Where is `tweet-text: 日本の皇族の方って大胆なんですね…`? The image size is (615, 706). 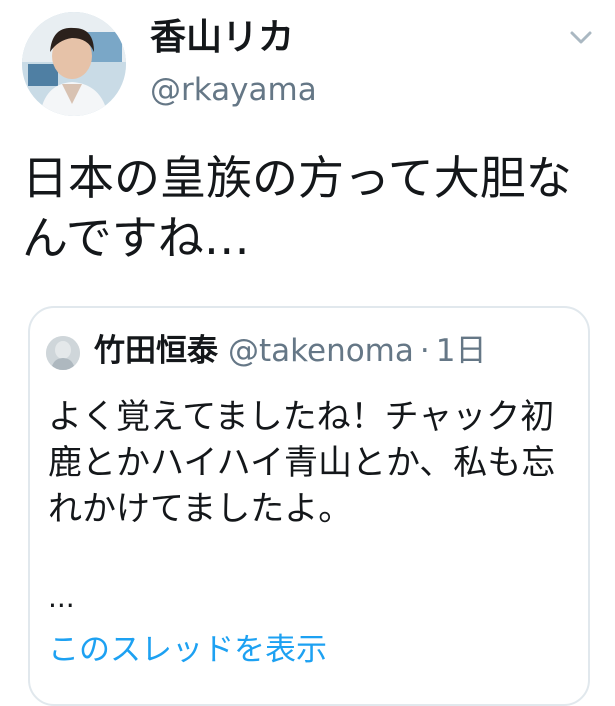
tweet-text: 日本の皇族の方って大胆なんですね… is located at coordinates (297, 208).